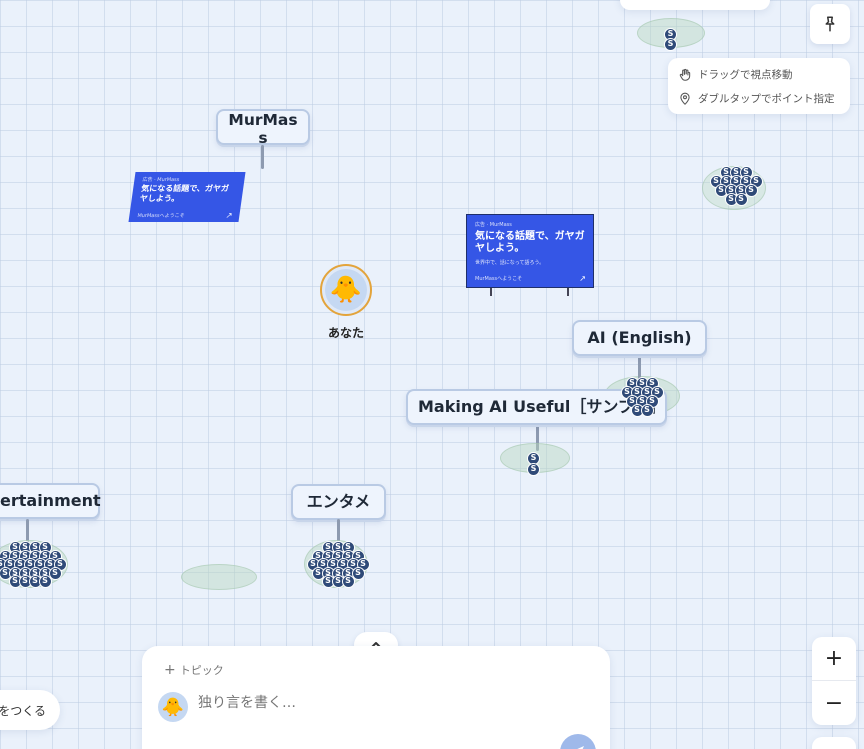 The height and width of the screenshot is (749, 864). What do you see at coordinates (834, 703) in the screenshot?
I see `zoom-out-button: −` at bounding box center [834, 703].